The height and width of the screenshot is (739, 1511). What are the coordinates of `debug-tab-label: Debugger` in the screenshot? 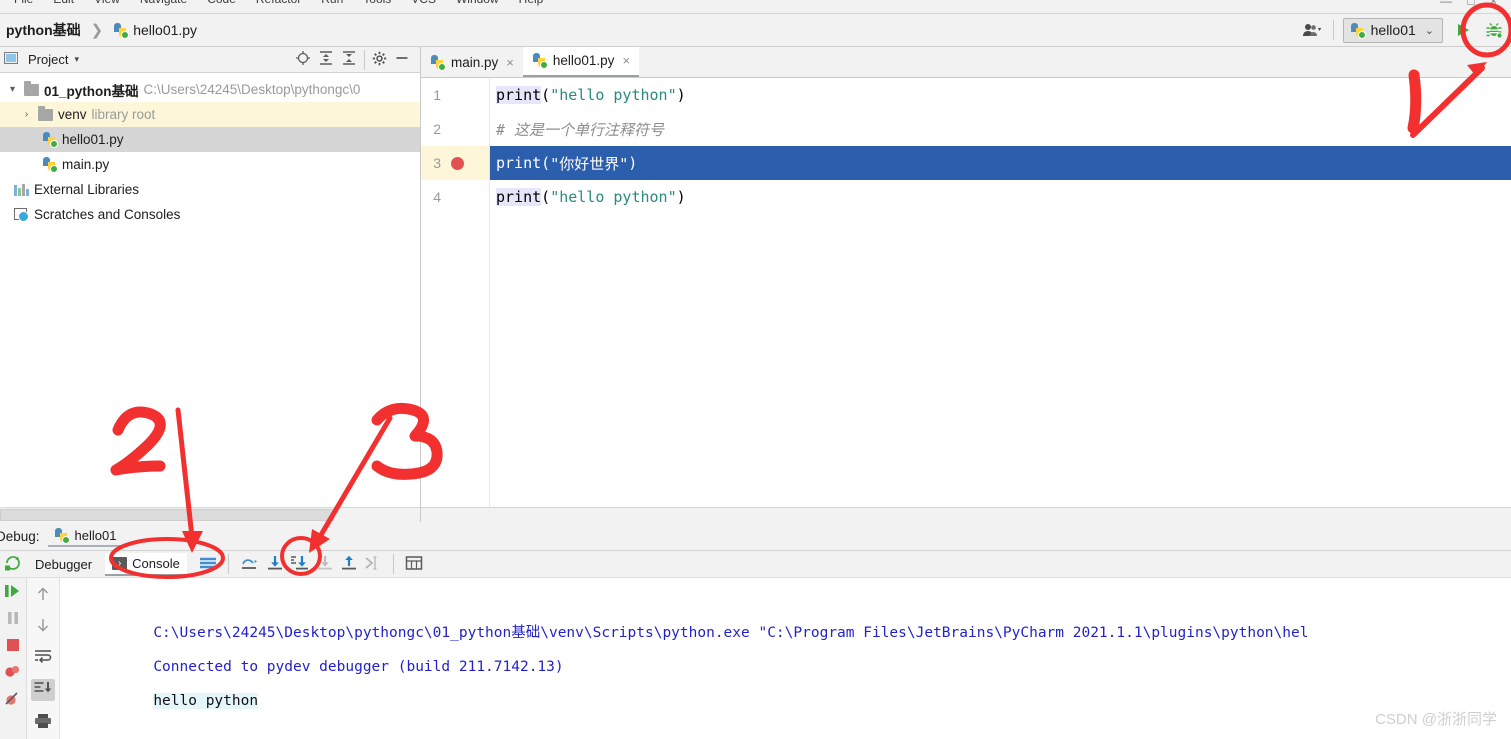 It's located at (64, 564).